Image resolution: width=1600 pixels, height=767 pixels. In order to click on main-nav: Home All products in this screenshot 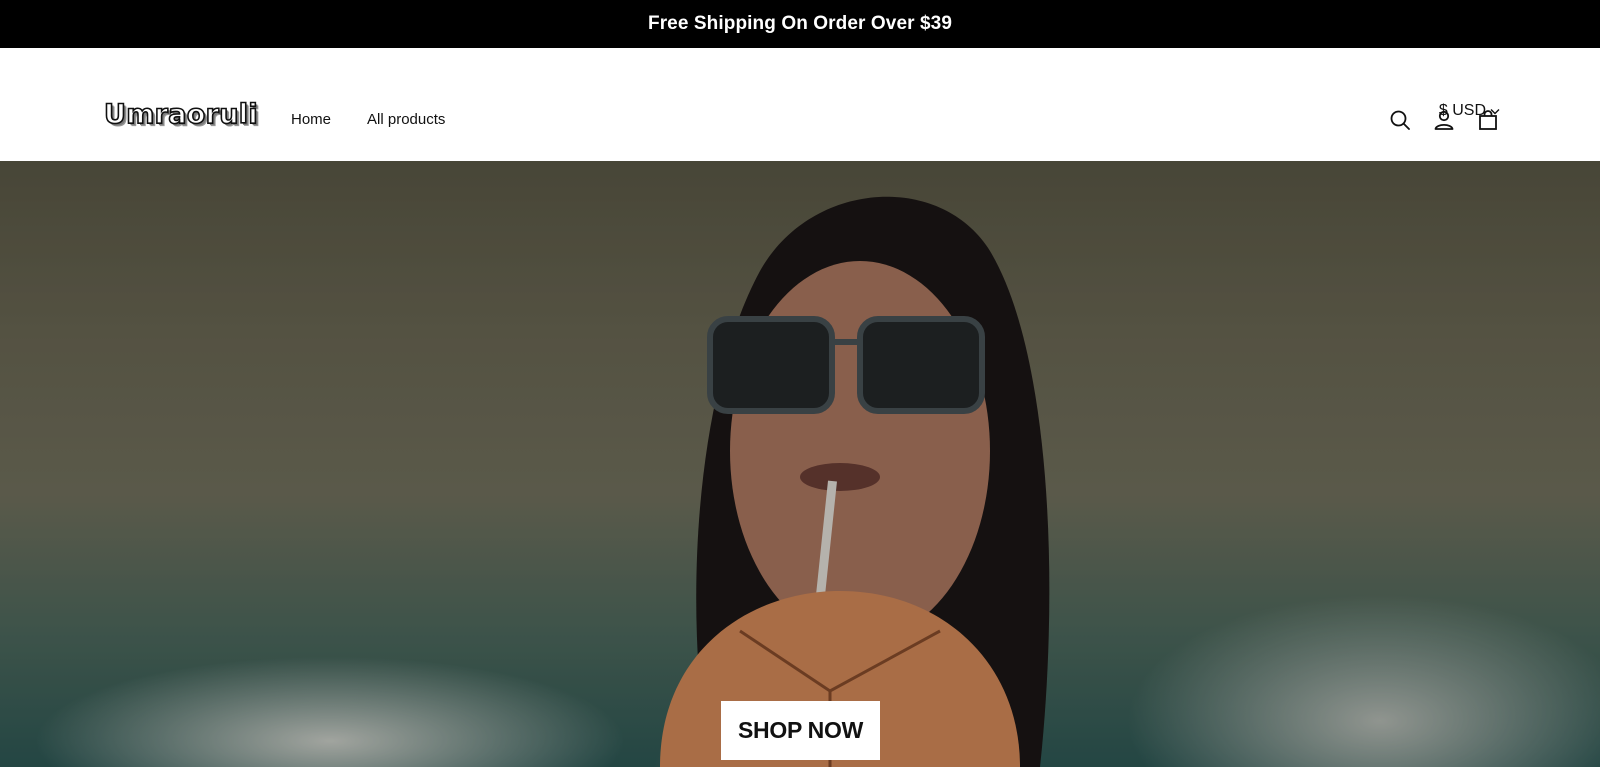, I will do `click(368, 119)`.